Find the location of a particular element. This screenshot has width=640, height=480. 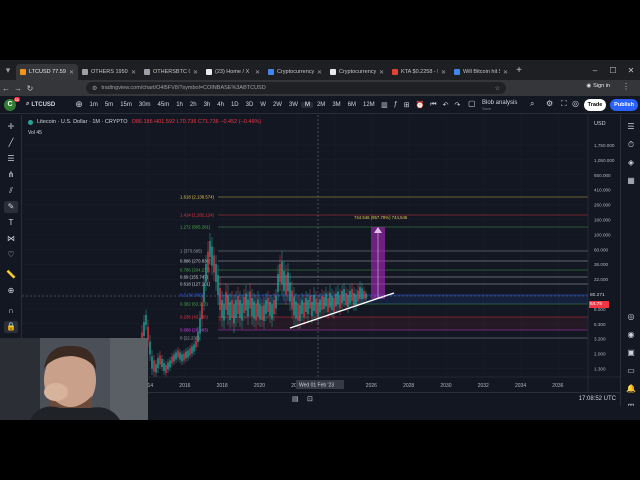

interval-button: 2W is located at coordinates (277, 105).